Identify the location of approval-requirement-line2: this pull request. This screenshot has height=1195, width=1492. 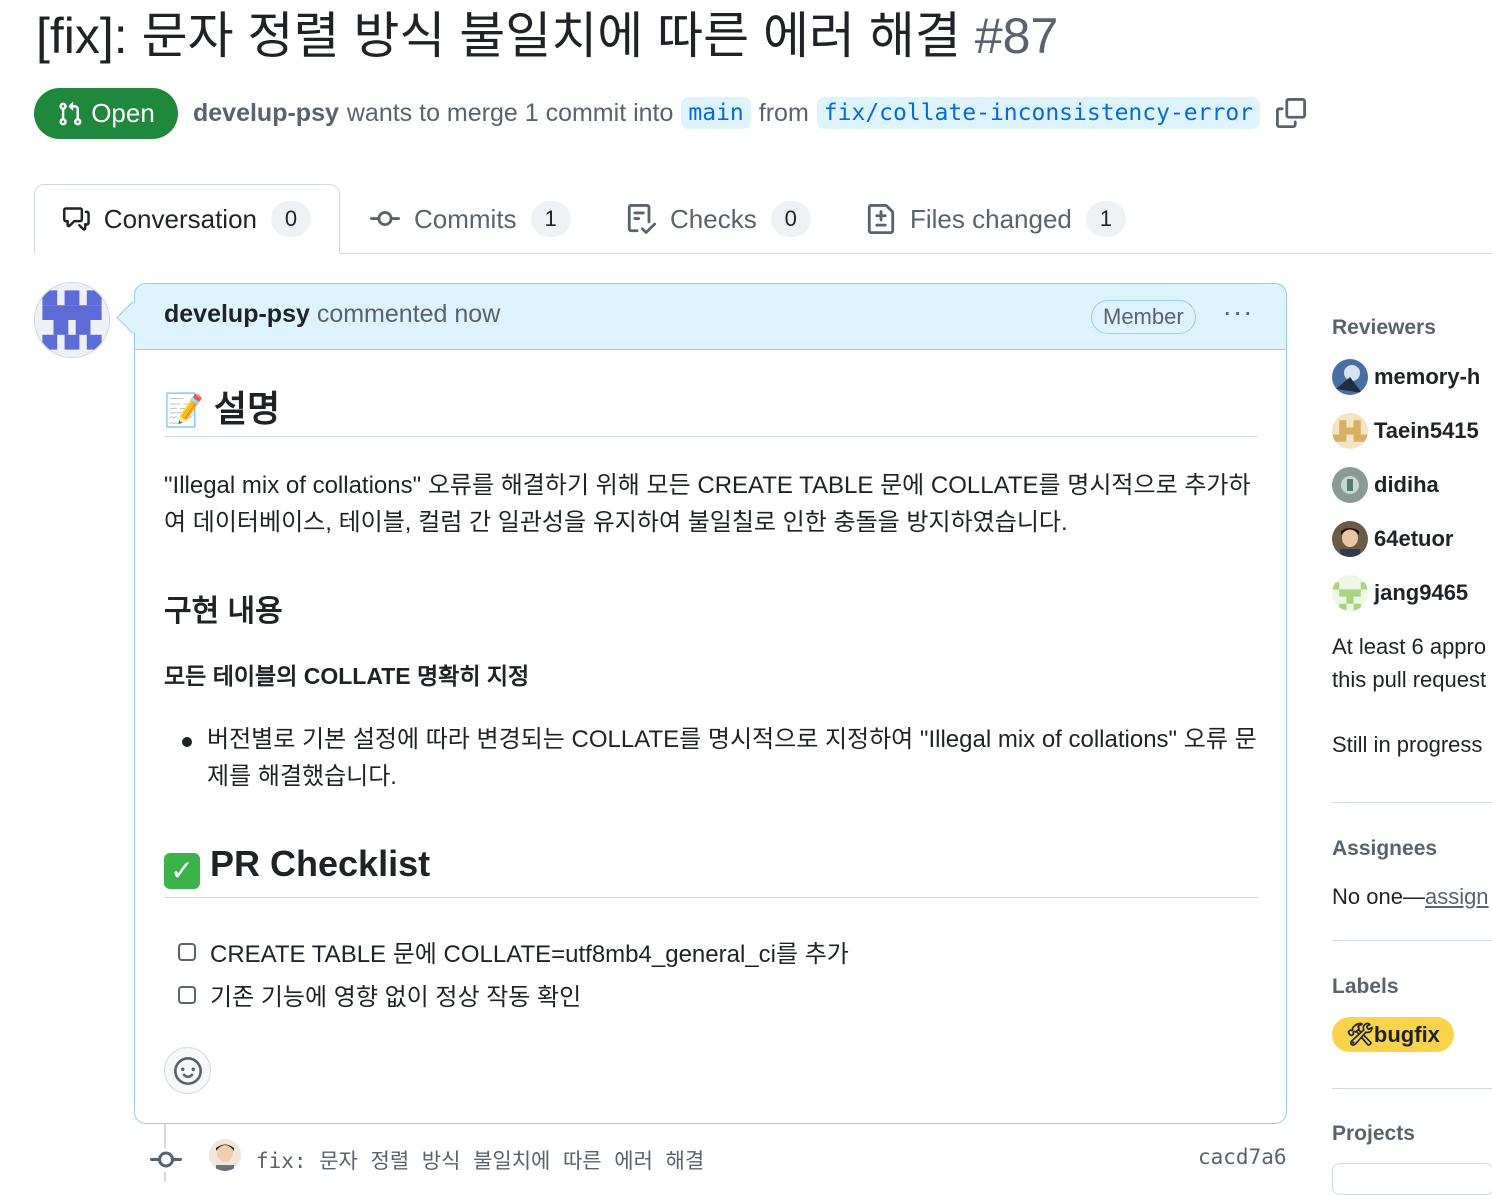
(1409, 679).